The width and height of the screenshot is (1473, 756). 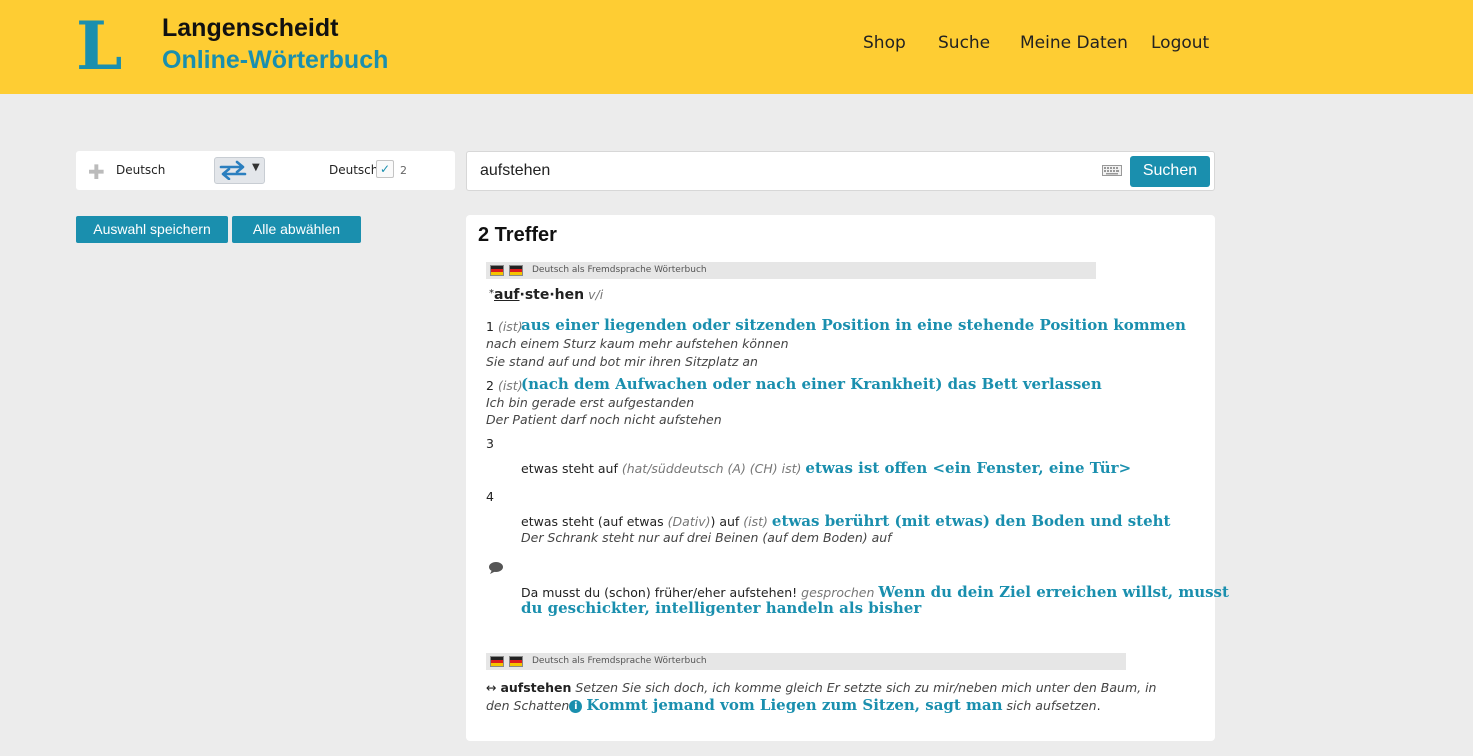 I want to click on sense-number: 1, so click(x=490, y=326).